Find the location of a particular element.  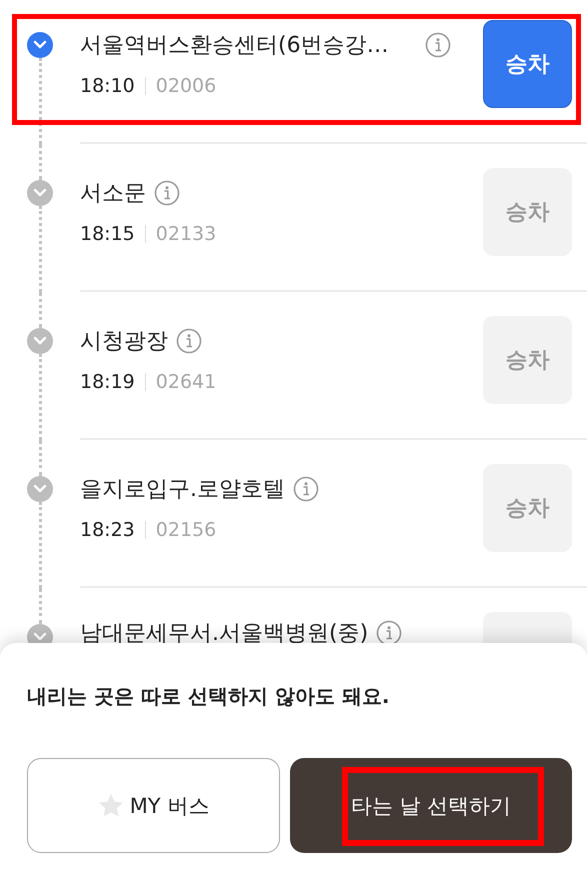

stop-name: 을지로입구.로얄호텔 is located at coordinates (182, 489).